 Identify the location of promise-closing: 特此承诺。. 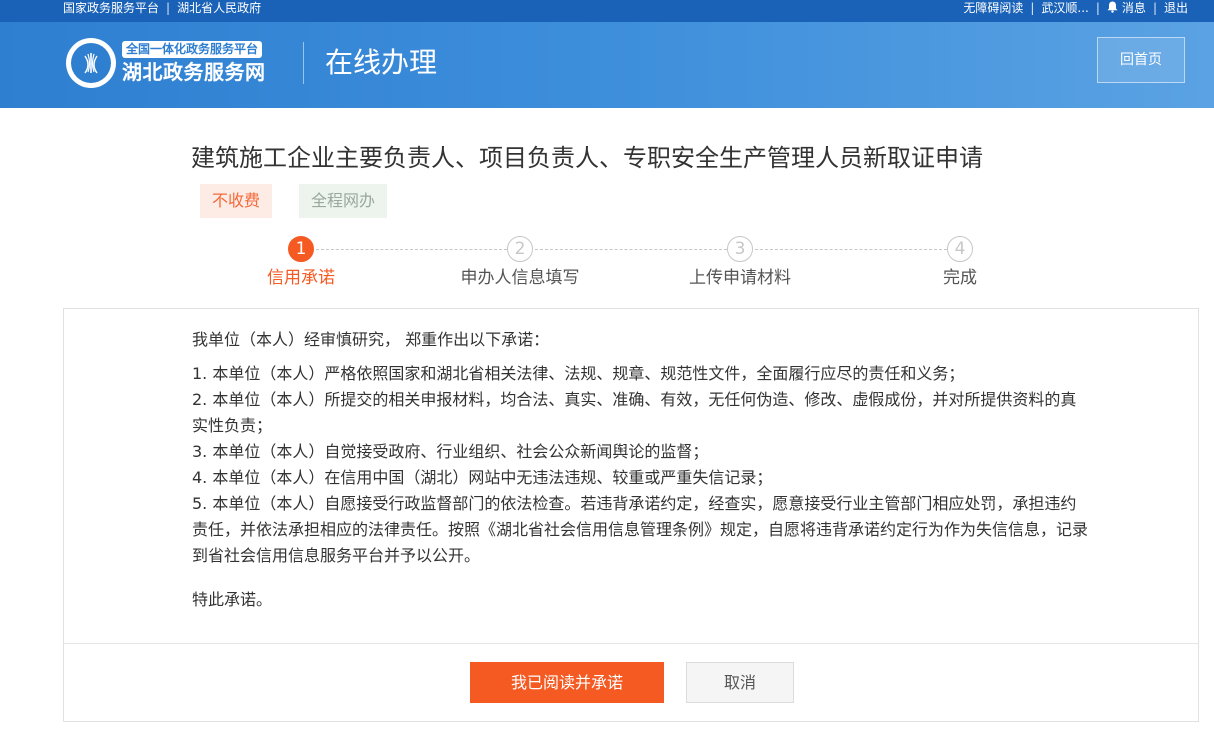
(232, 599).